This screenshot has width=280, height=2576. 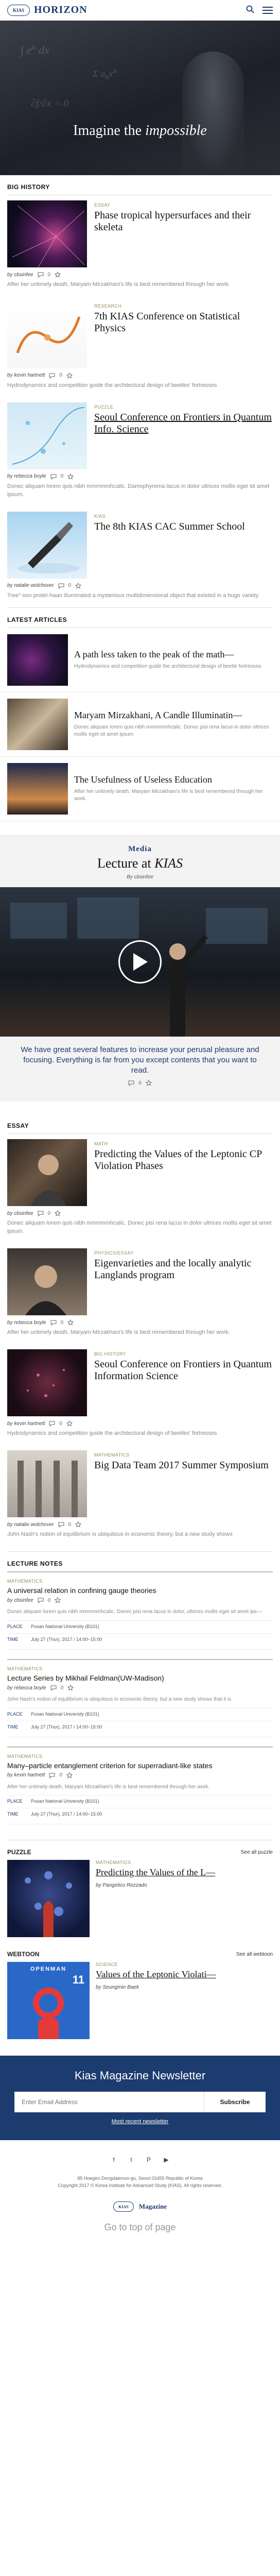 I want to click on subscribe-button: Subscribe, so click(x=235, y=2102).